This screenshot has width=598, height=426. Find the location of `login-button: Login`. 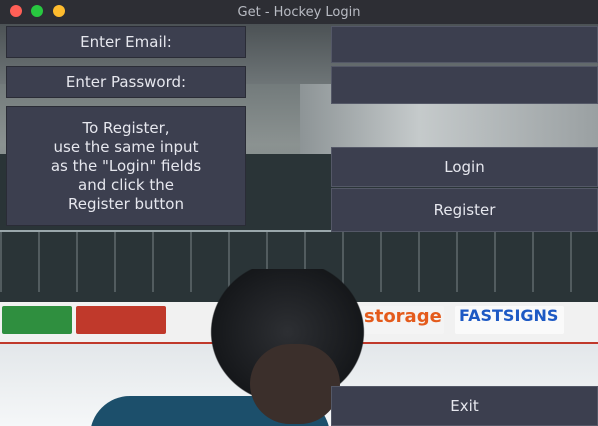

login-button: Login is located at coordinates (464, 167).